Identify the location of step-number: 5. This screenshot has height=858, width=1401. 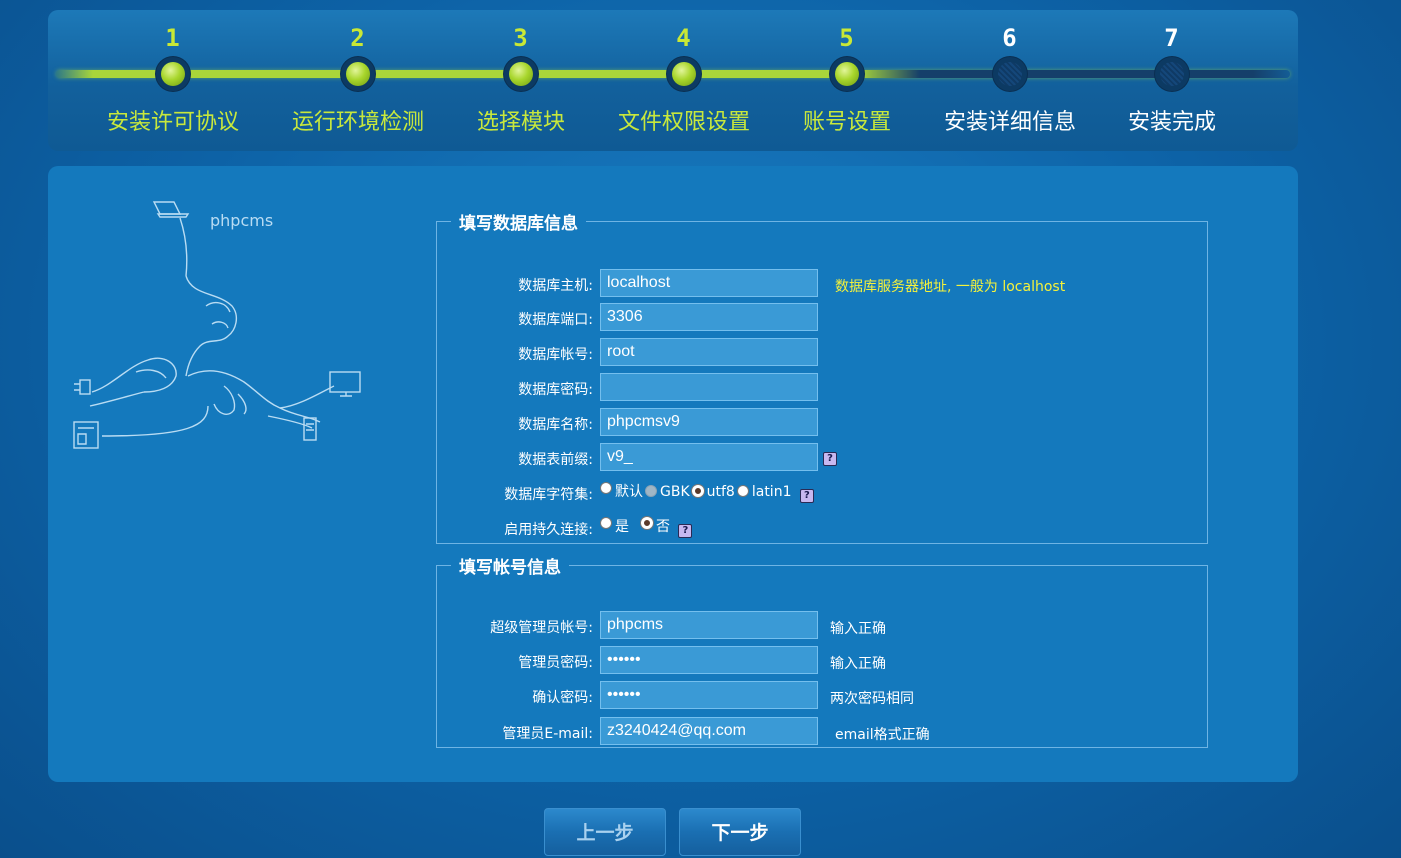
(847, 38).